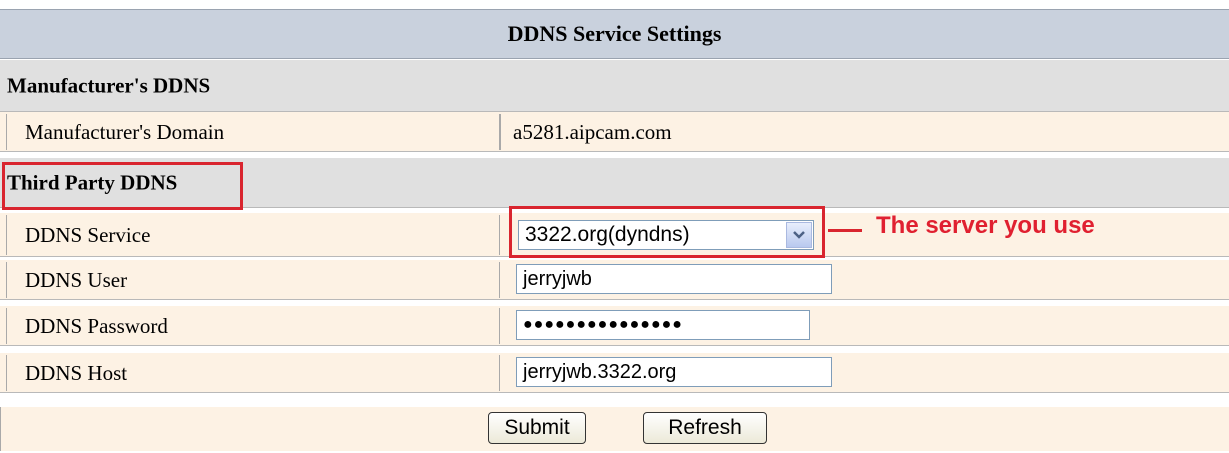  Describe the element at coordinates (614, 86) in the screenshot. I see `section-manufacturer-ddns: Manufacturer's DDNS` at that location.